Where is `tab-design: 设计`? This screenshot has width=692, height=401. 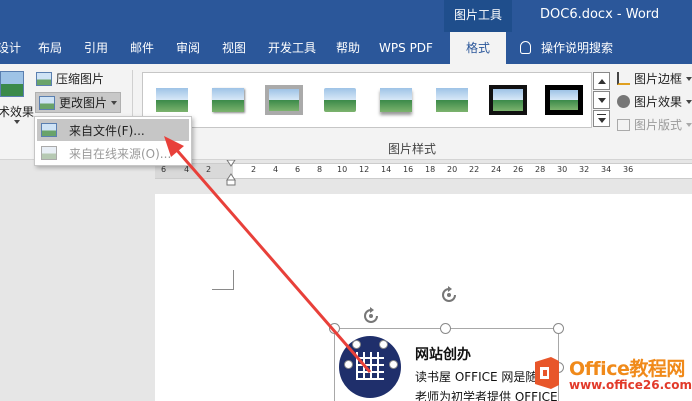 tab-design: 设计 is located at coordinates (11, 48).